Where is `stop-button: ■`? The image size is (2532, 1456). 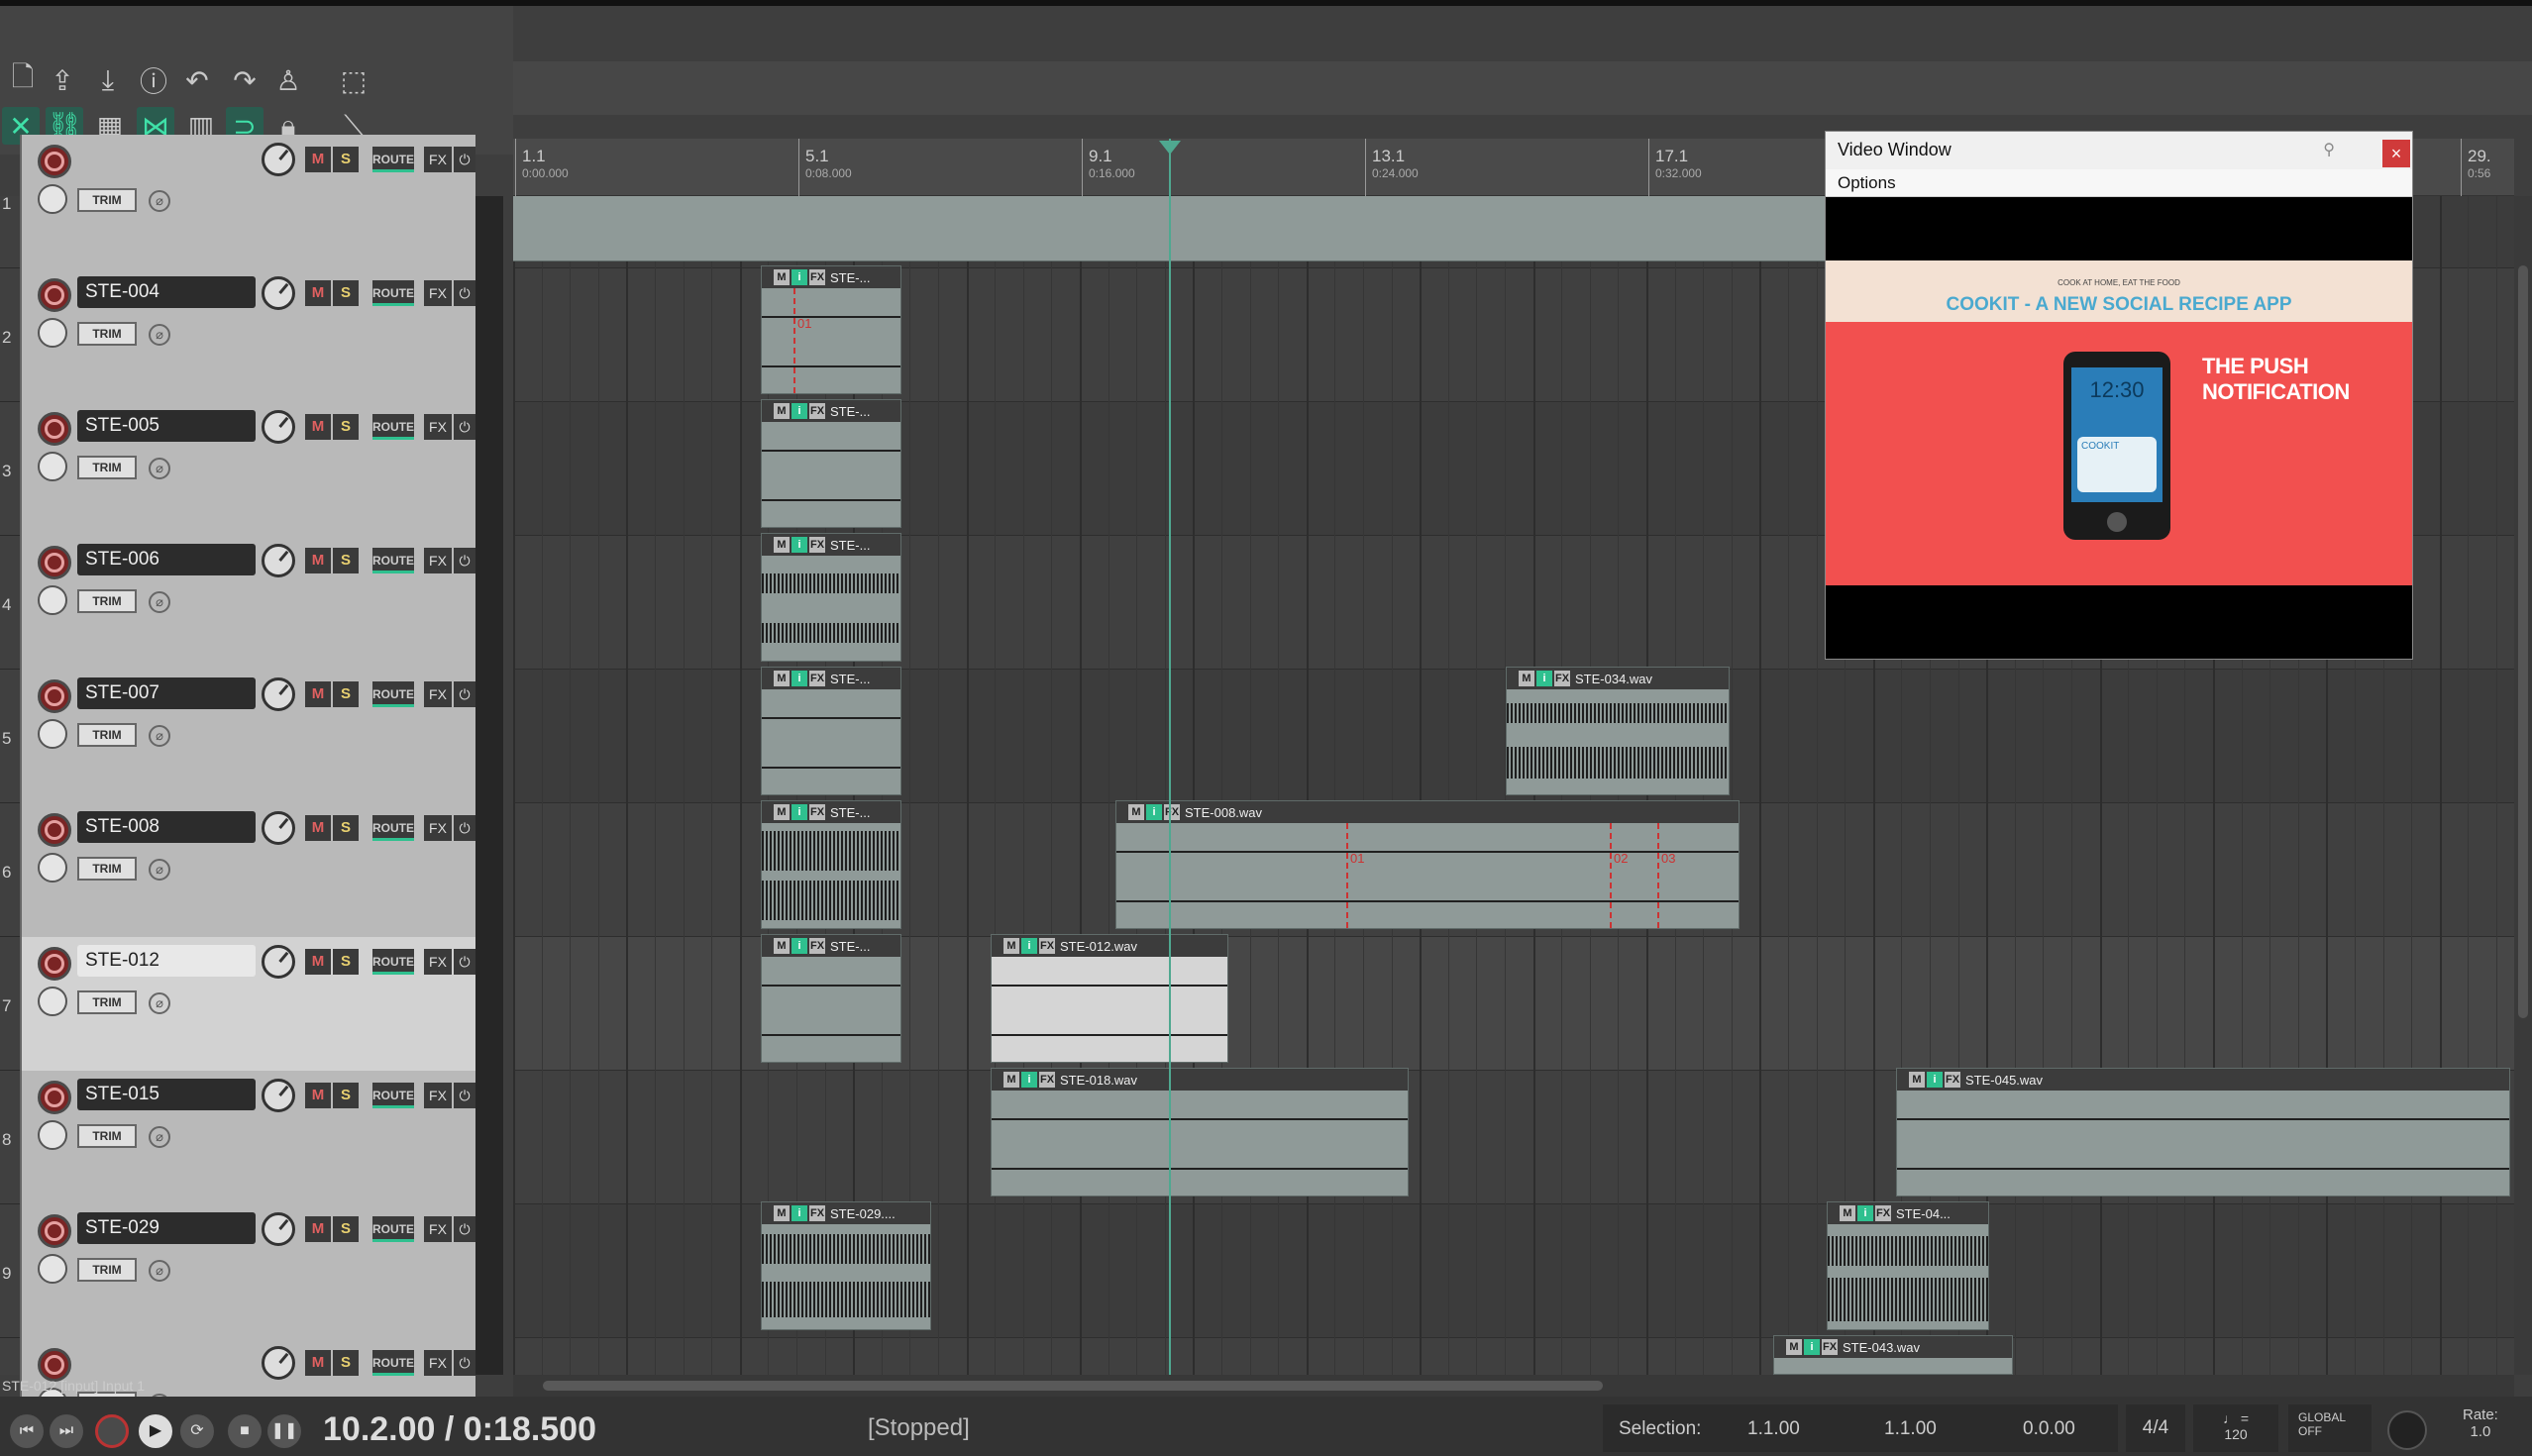 stop-button: ■ is located at coordinates (245, 1431).